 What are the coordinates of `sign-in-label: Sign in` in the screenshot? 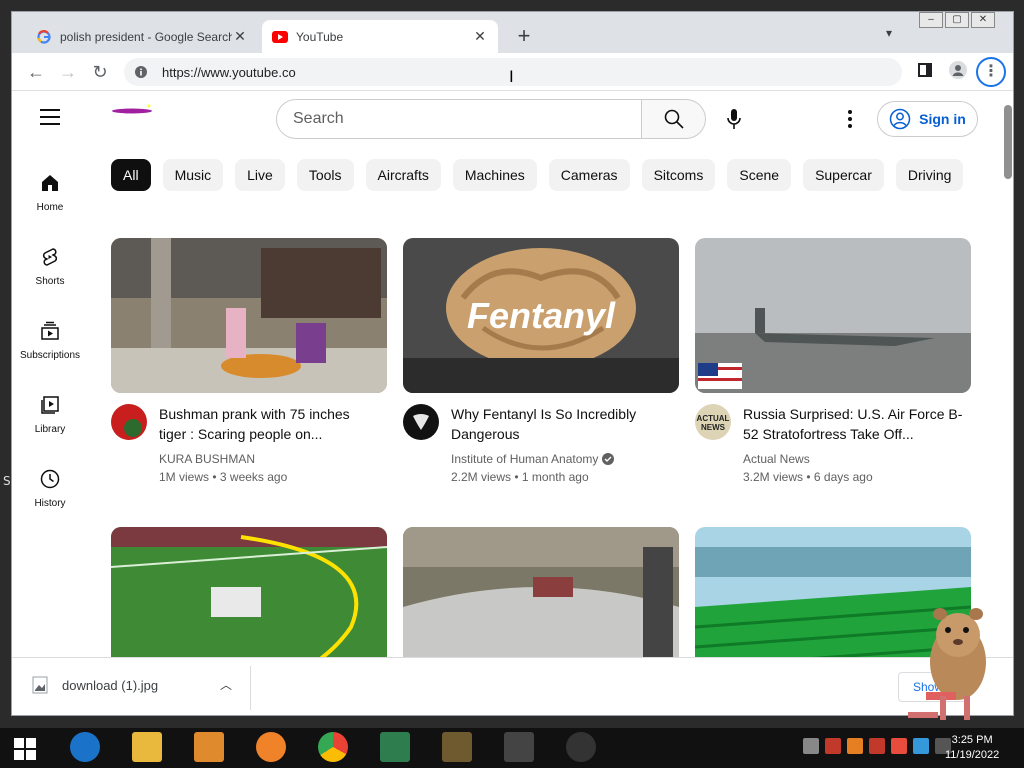 It's located at (942, 119).